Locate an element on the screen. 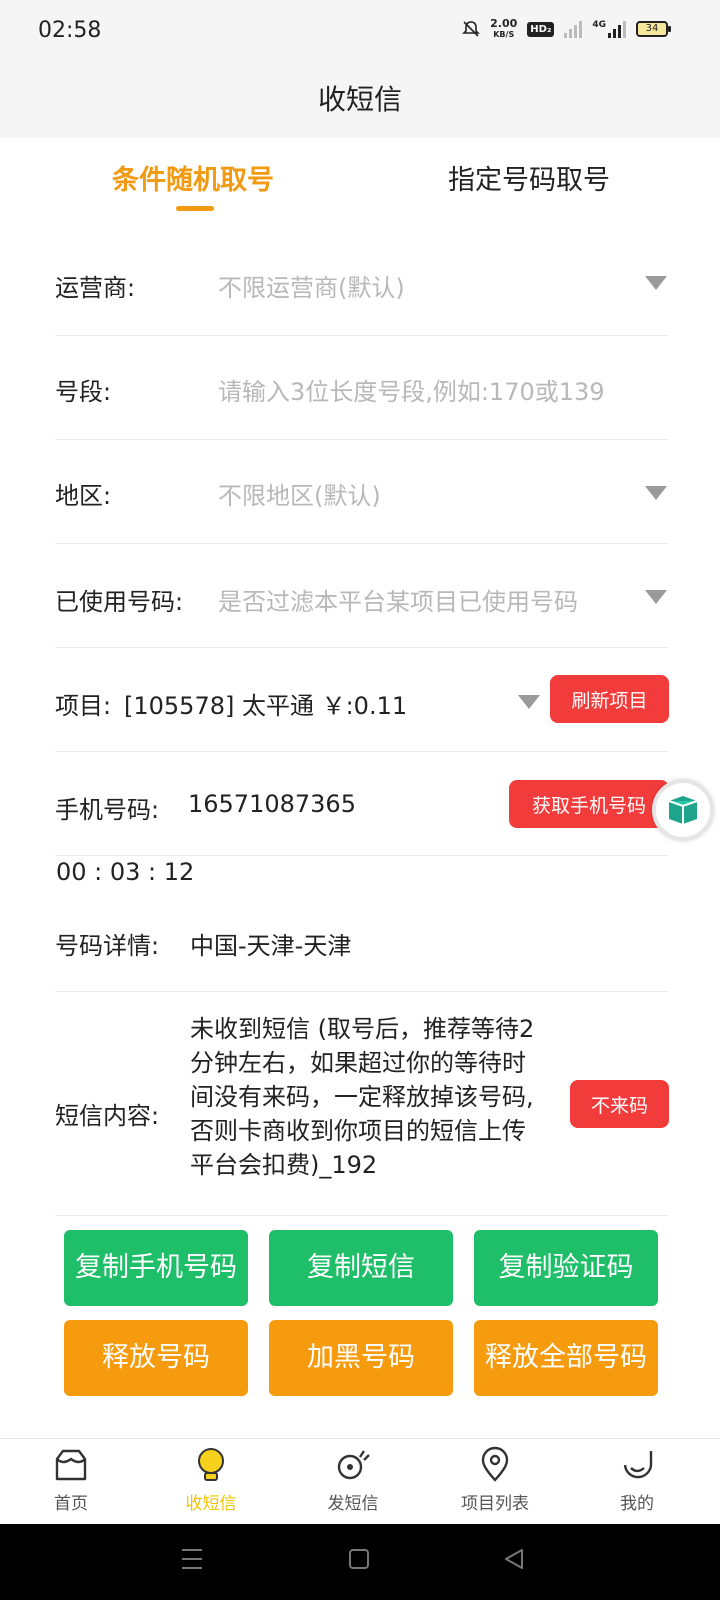  network-speed: 2.00 KB/S is located at coordinates (503, 29).